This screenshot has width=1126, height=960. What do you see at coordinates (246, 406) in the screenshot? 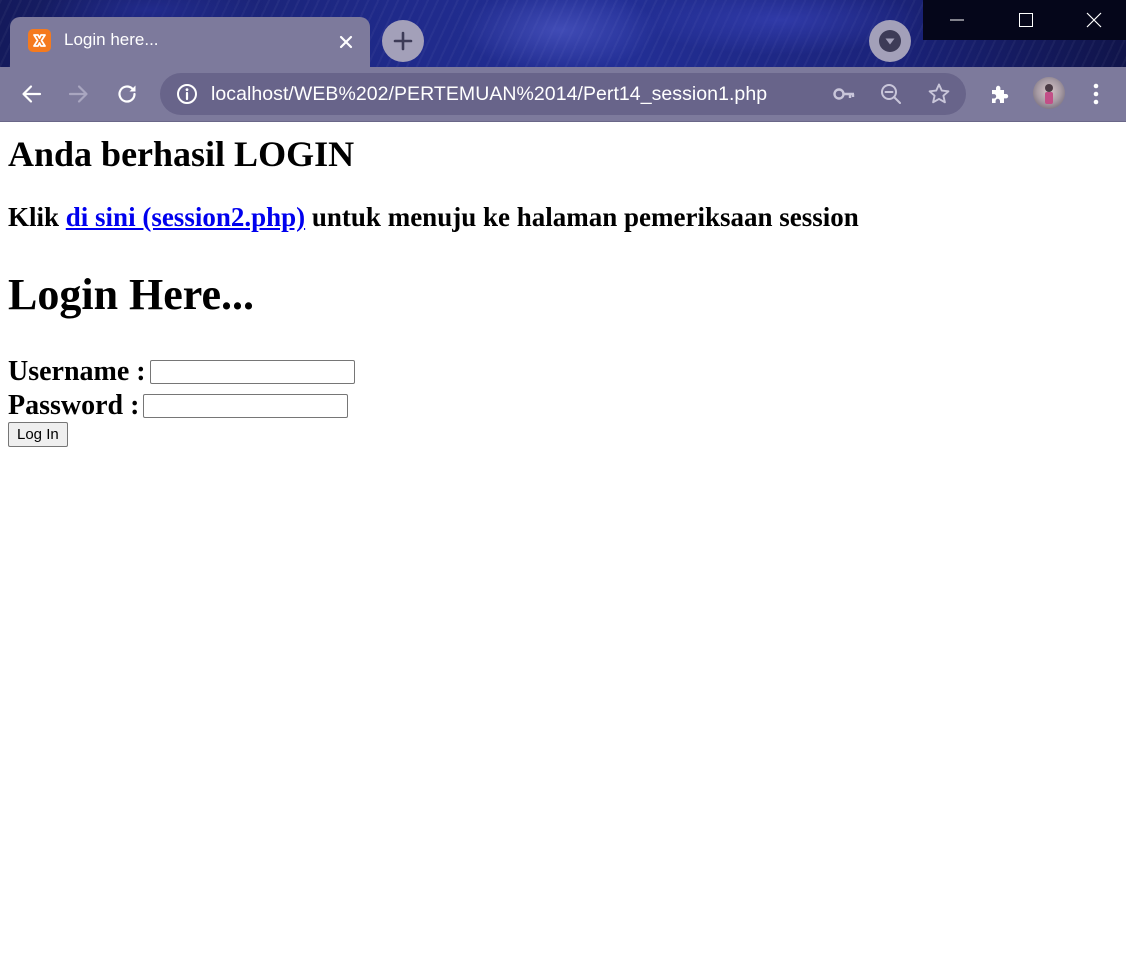
I see `password-input` at bounding box center [246, 406].